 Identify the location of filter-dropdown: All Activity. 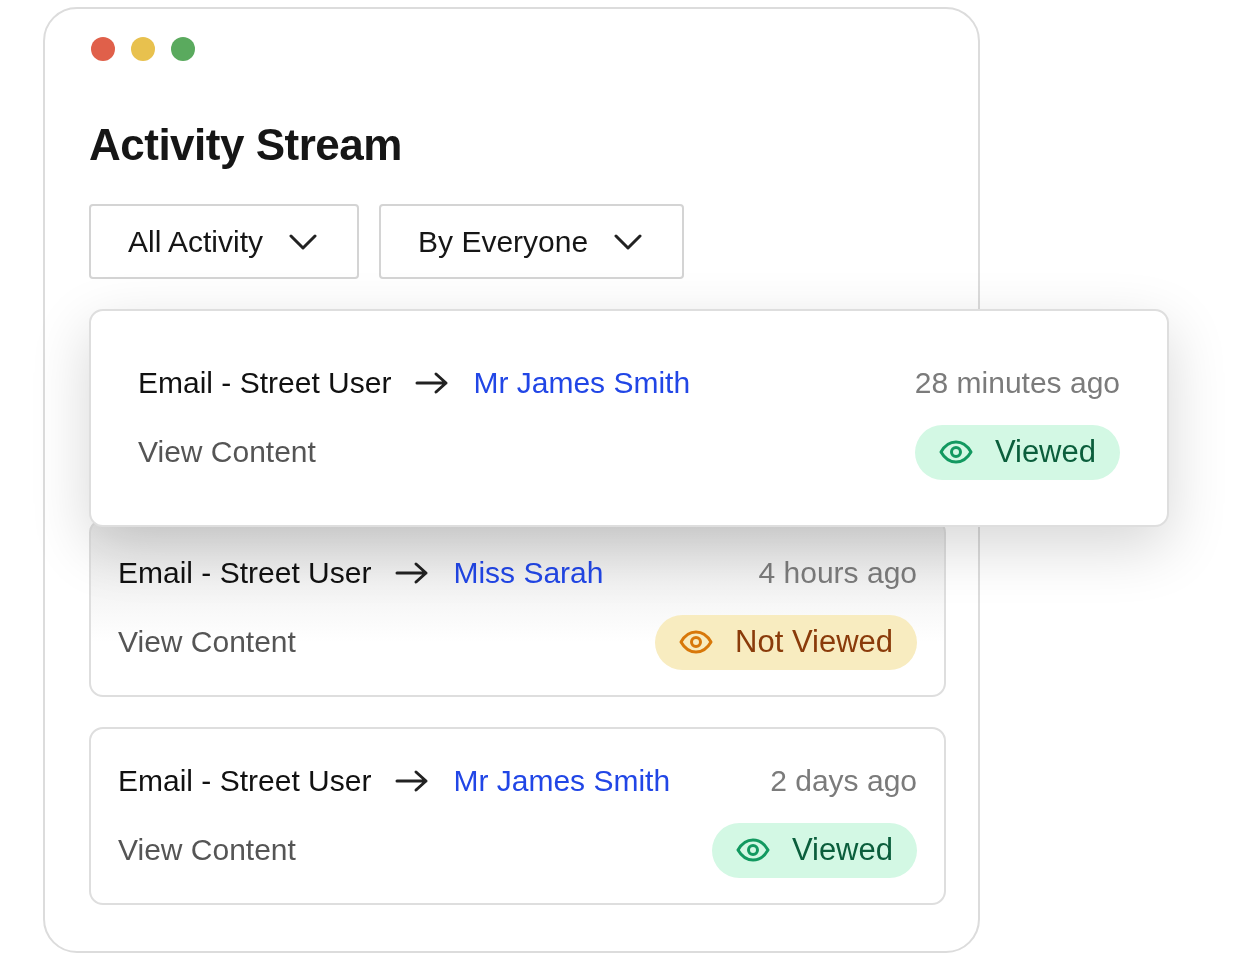
(224, 241).